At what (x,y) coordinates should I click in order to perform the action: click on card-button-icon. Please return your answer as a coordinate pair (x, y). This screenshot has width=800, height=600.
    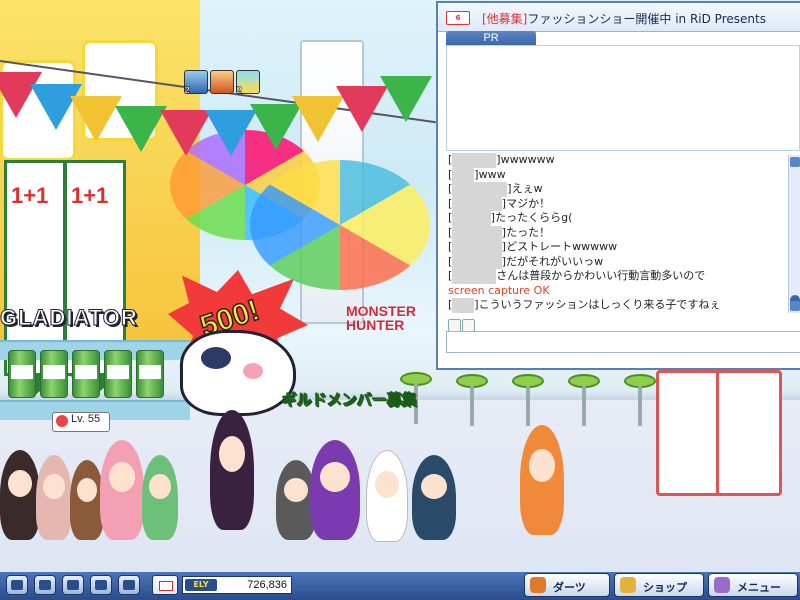
    Looking at the image, I should click on (101, 585).